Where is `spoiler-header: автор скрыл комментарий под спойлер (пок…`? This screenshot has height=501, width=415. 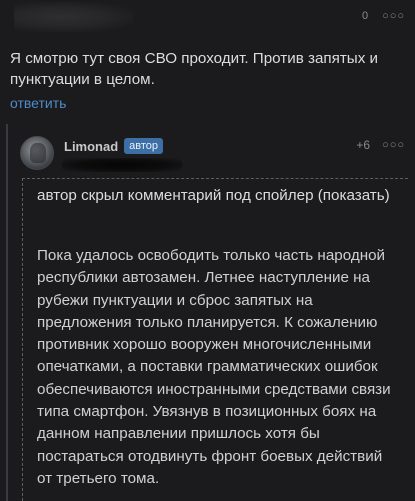
spoiler-header: автор скрыл комментарий под спойлер (пок… is located at coordinates (217, 196).